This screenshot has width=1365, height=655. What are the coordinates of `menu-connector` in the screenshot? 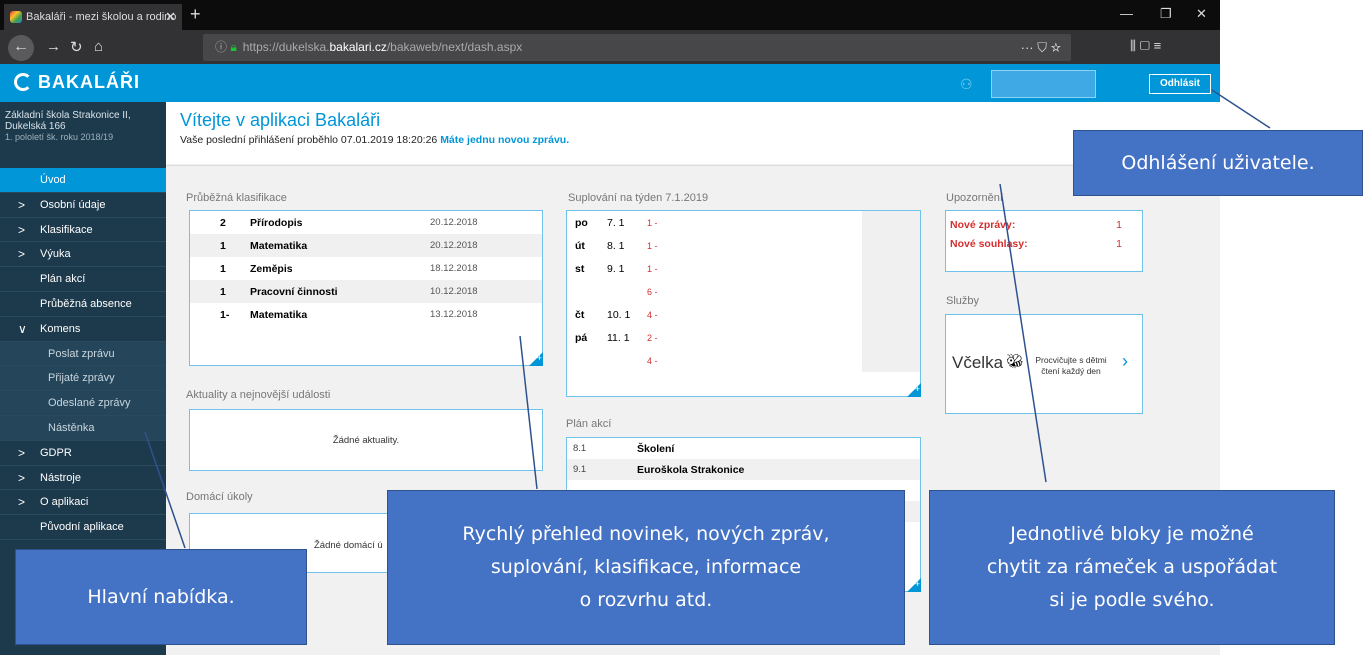 It's located at (165, 490).